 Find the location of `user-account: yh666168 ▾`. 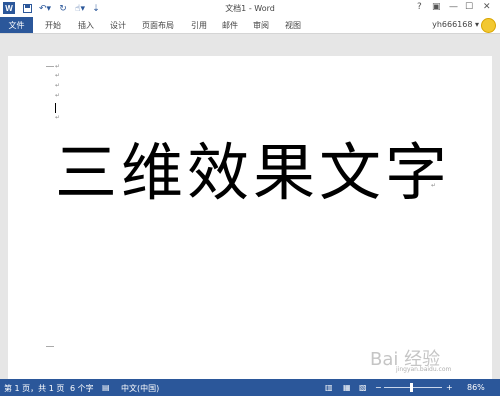

user-account: yh666168 ▾ is located at coordinates (455, 24).